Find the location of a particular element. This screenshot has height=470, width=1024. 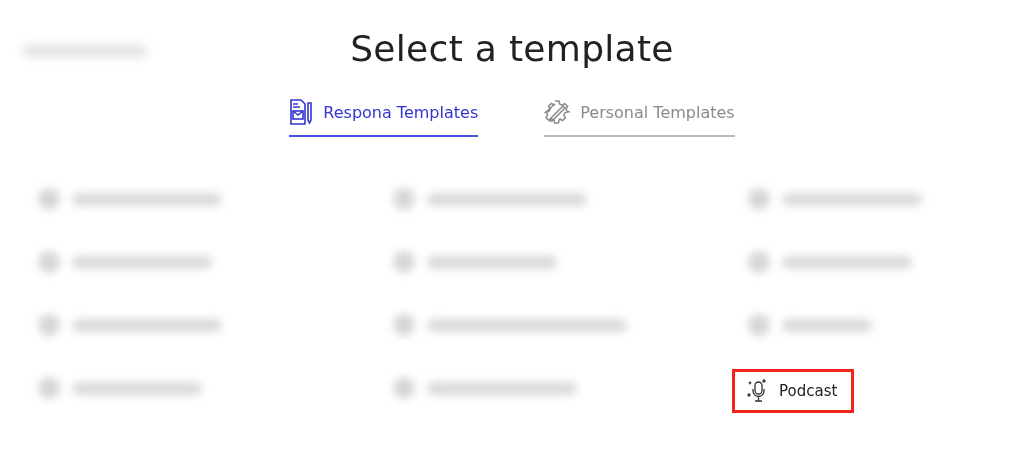

template-tab: Respona Templates is located at coordinates (384, 116).